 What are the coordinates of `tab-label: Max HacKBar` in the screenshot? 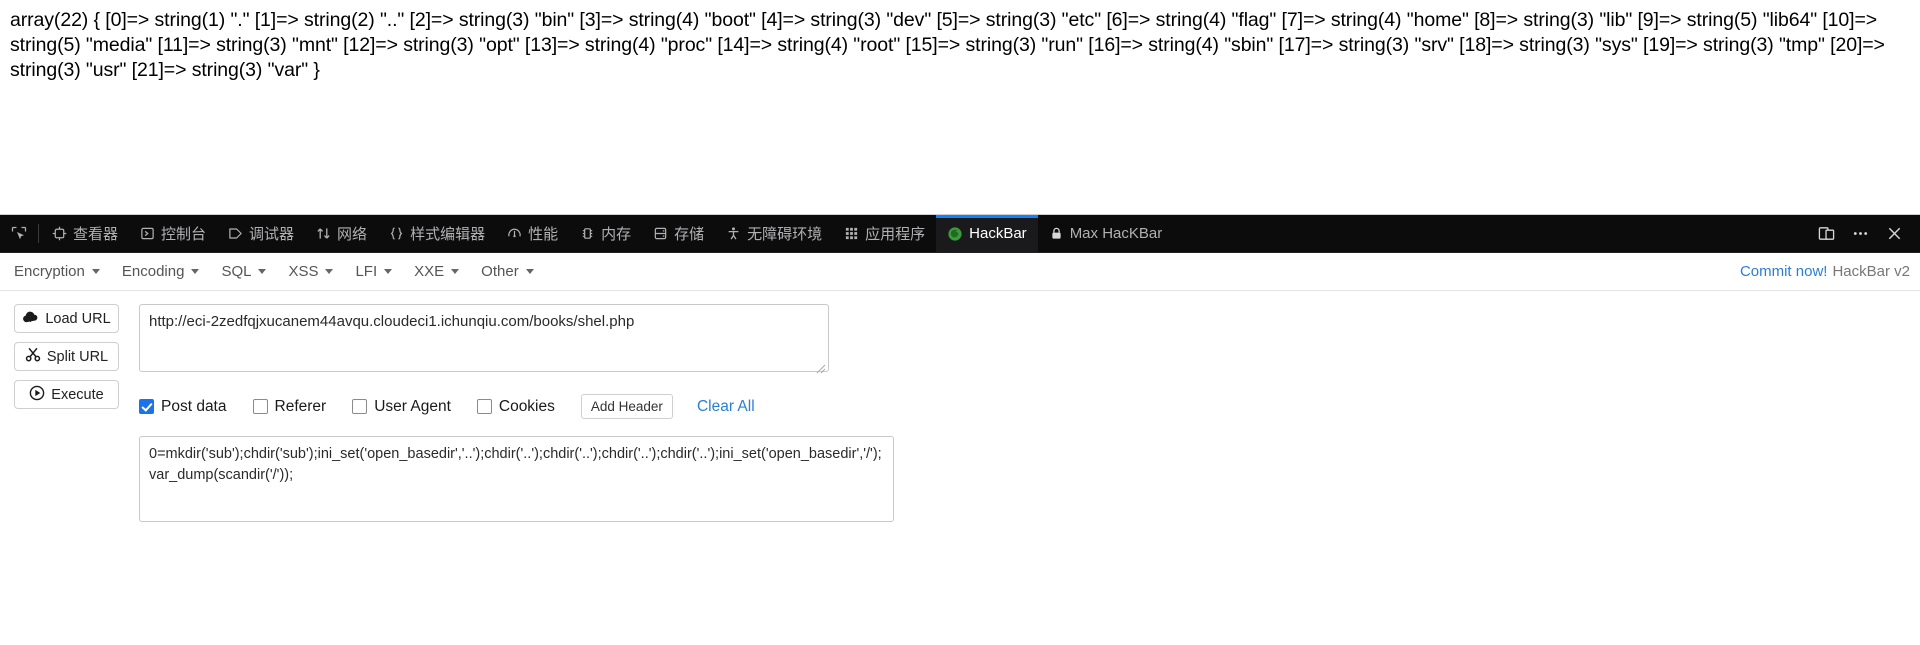 It's located at (1116, 233).